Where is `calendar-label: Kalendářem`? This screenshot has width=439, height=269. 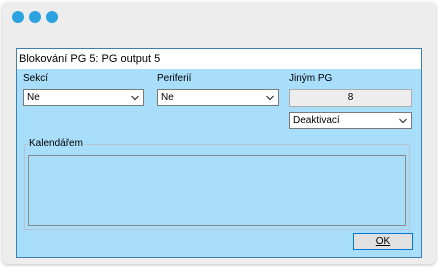 calendar-label: Kalendářem is located at coordinates (56, 144).